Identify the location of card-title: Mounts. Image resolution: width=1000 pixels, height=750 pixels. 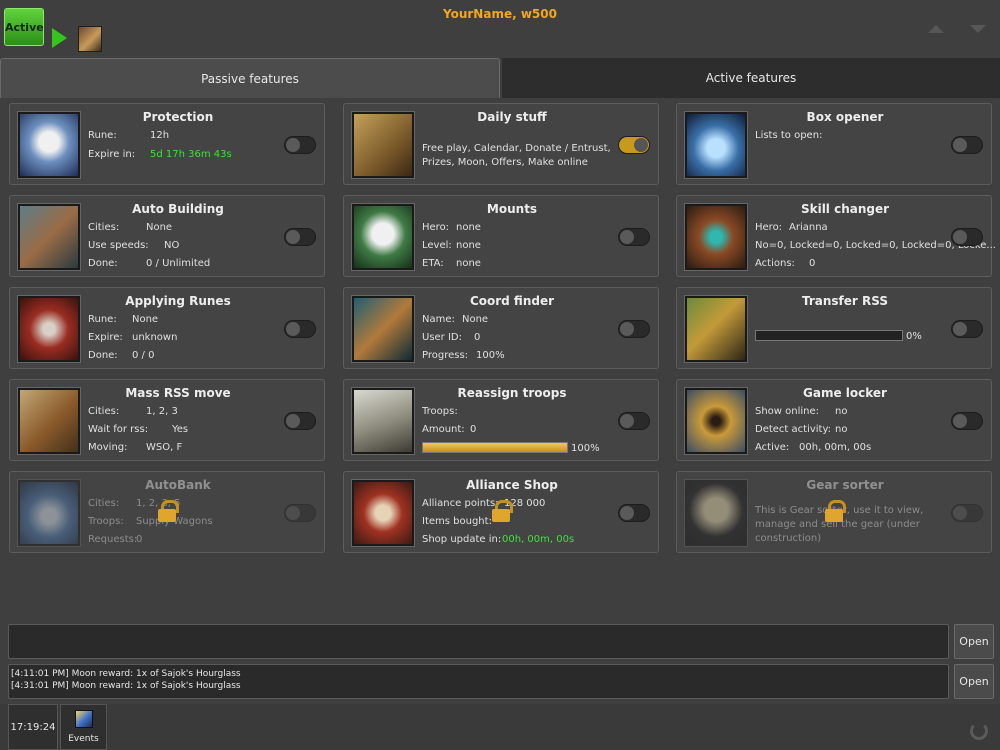
(512, 209).